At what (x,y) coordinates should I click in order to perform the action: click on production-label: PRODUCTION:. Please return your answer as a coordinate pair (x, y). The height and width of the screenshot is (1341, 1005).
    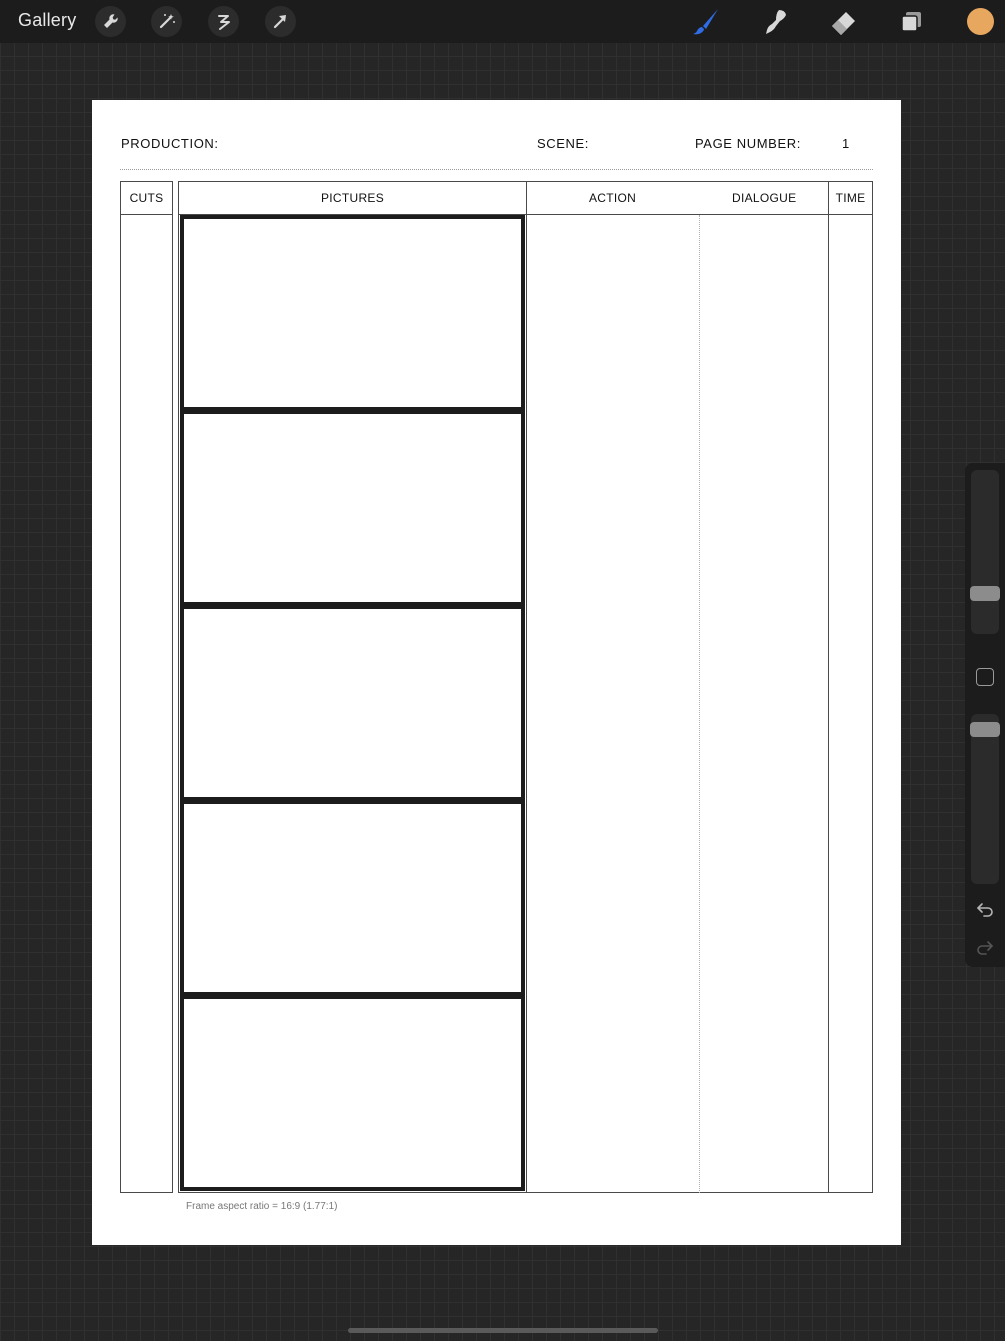
    Looking at the image, I should click on (170, 143).